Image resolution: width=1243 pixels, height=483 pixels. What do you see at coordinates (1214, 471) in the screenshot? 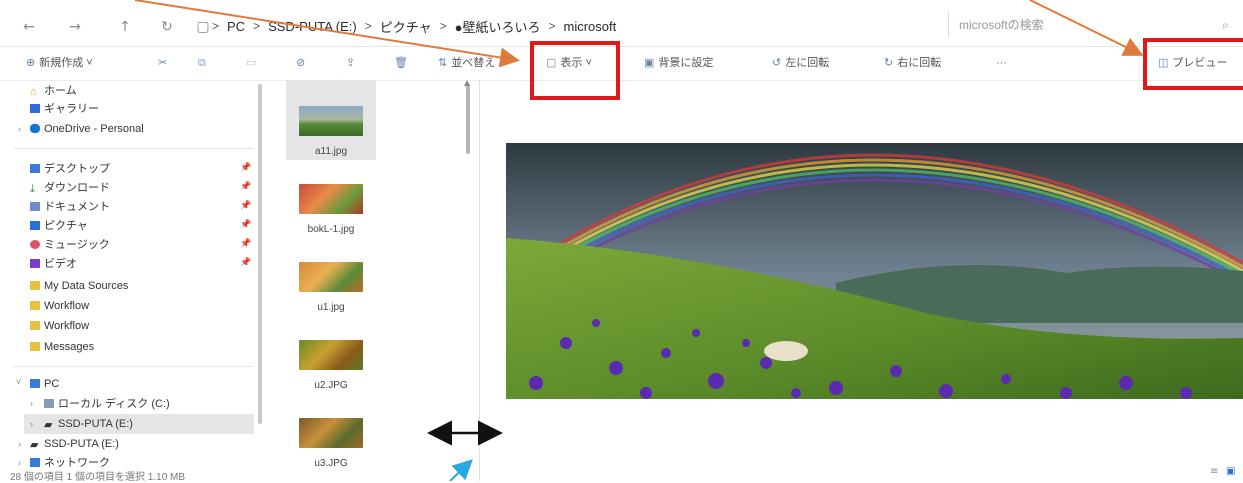
I see `details-view-icon: ≡` at bounding box center [1214, 471].